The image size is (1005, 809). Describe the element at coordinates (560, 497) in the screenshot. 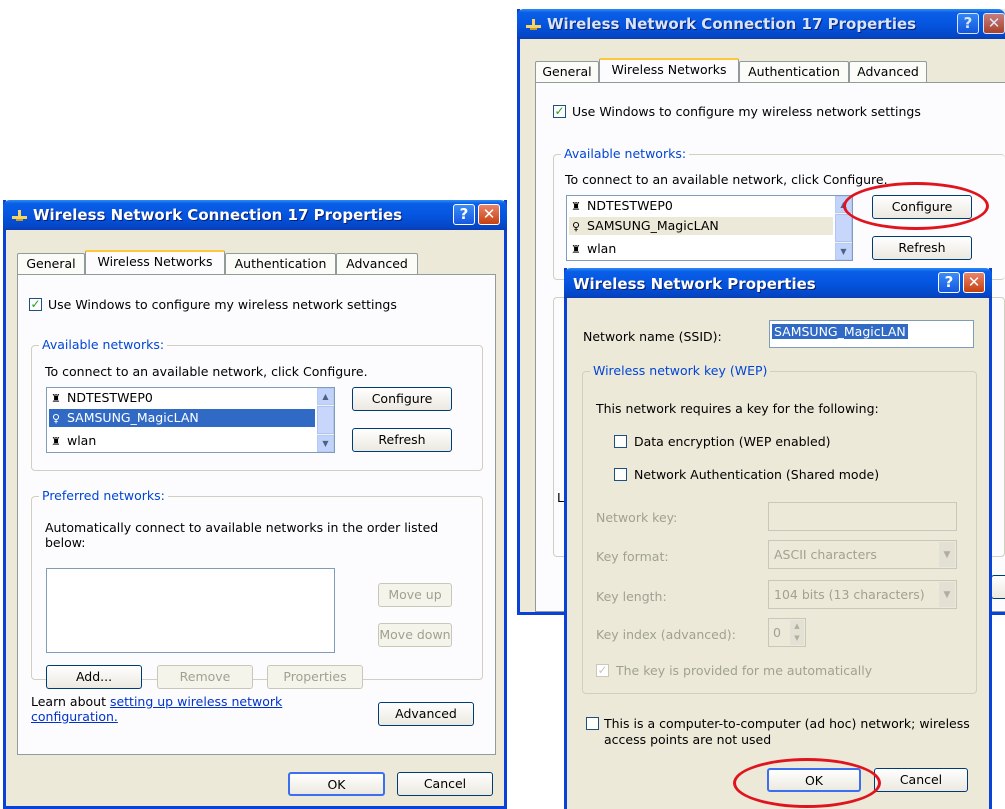

I see `partial-learn-text: L` at that location.